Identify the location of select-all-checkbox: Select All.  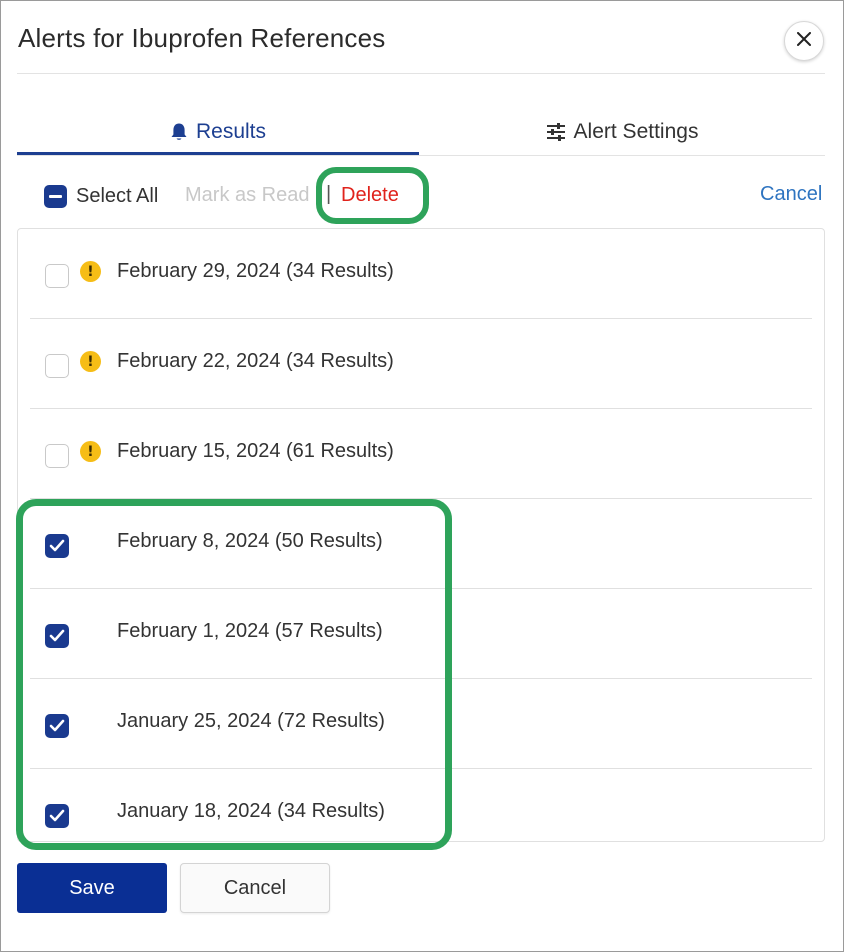
(101, 196).